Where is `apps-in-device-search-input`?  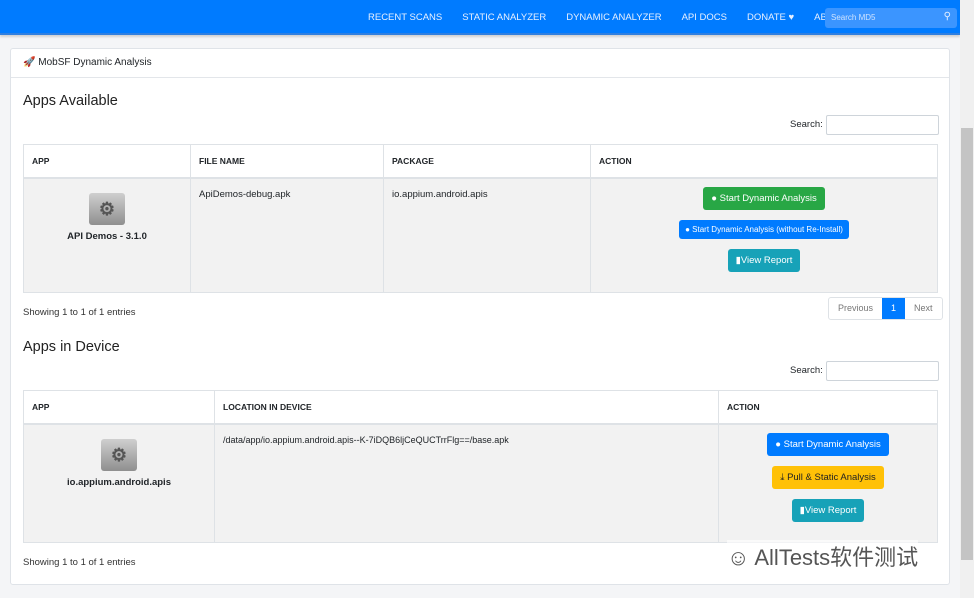 apps-in-device-search-input is located at coordinates (882, 371).